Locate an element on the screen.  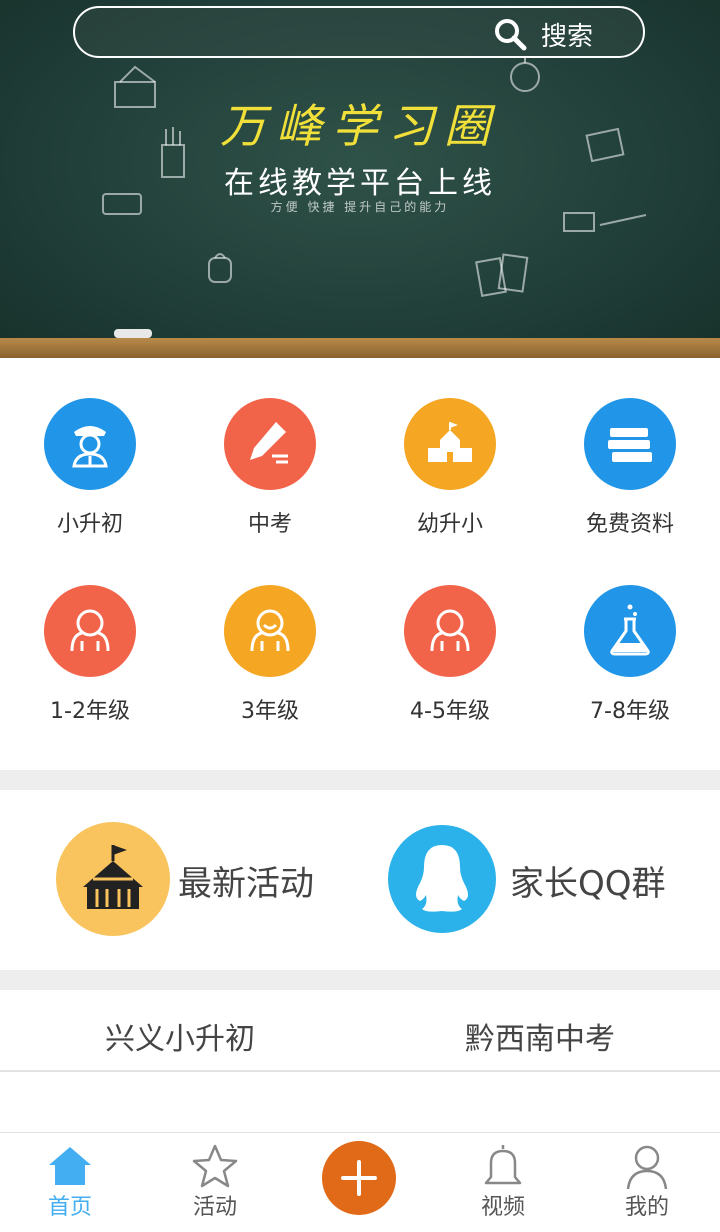
nav-video: 视频 is located at coordinates (503, 1181).